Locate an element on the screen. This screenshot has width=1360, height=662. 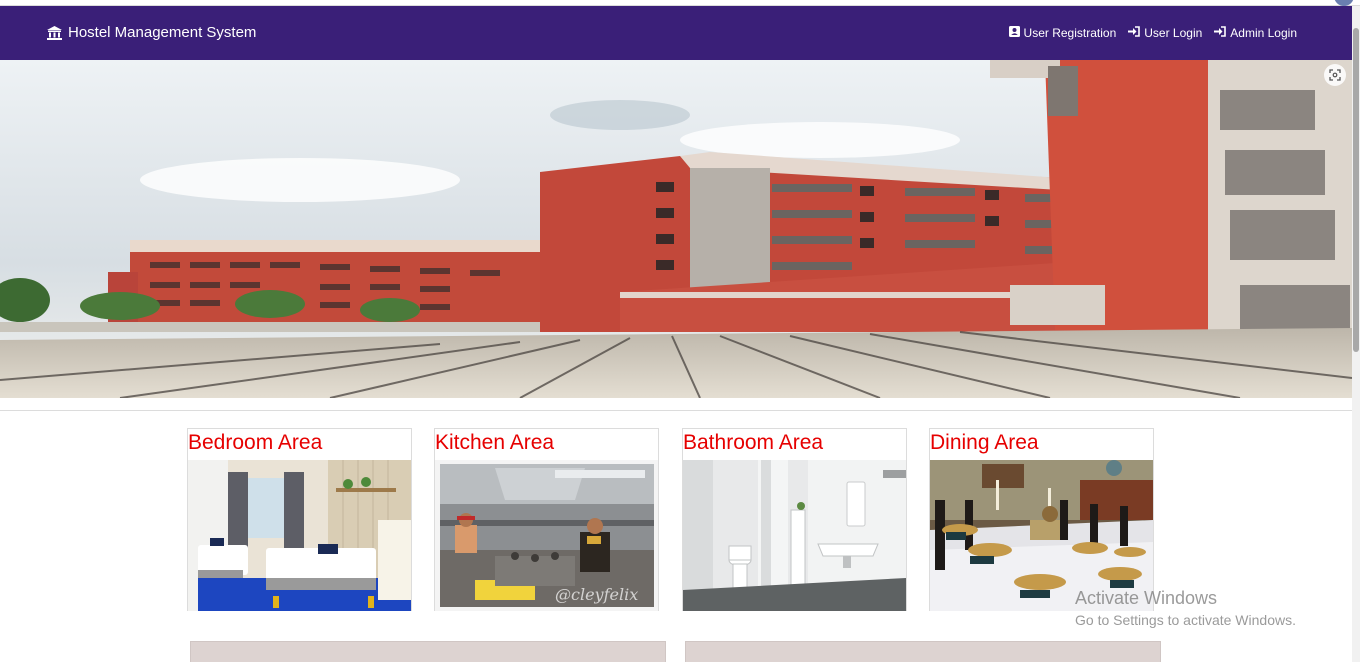
info-panel-right is located at coordinates (923, 651).